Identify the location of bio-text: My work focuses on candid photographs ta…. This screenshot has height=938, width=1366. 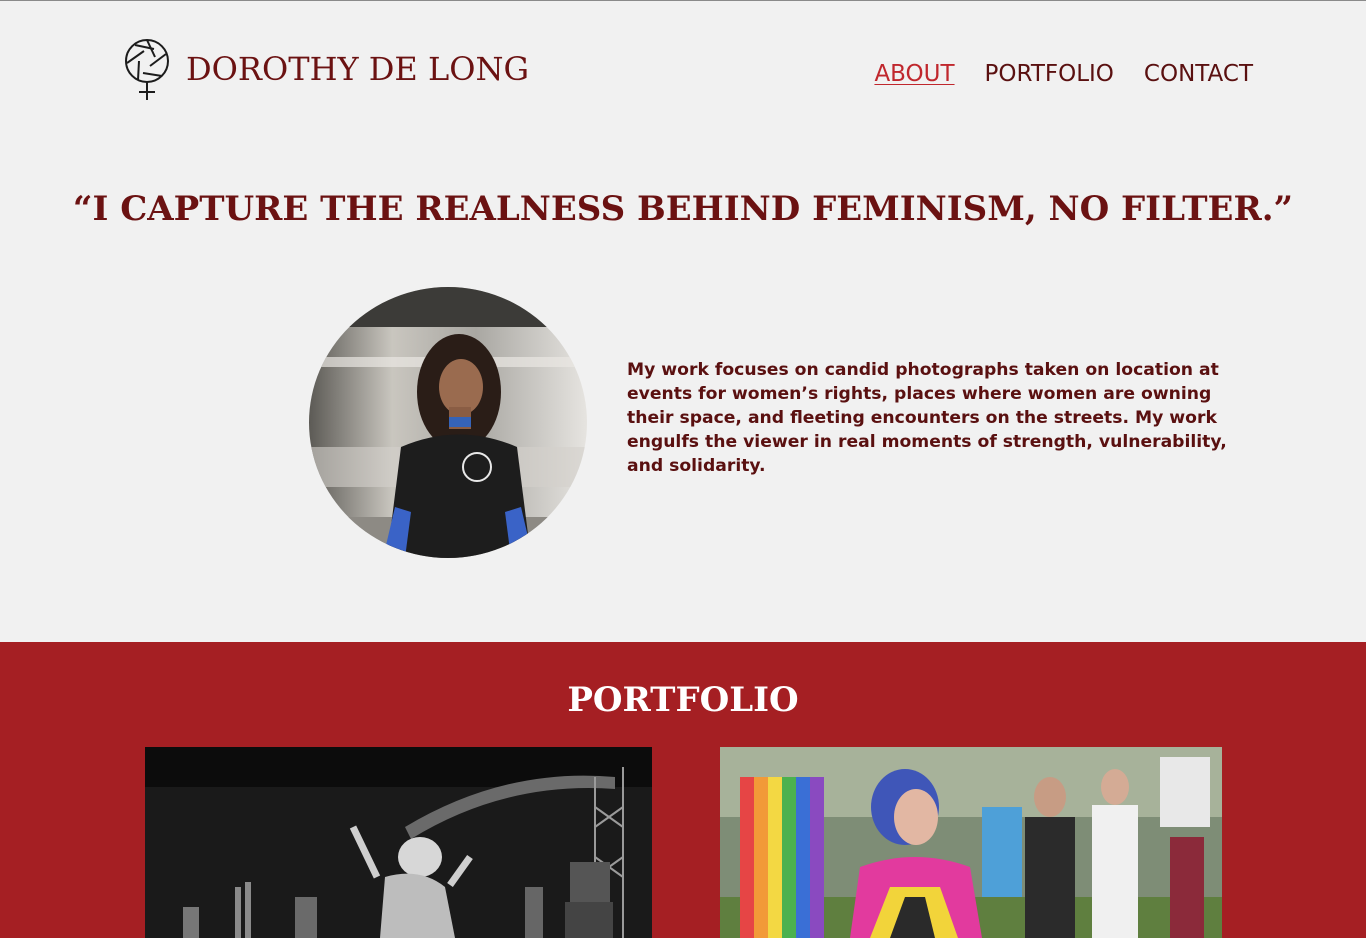
(927, 418).